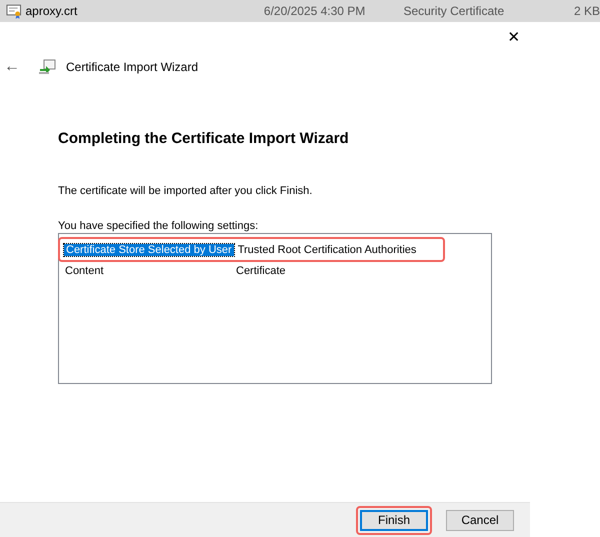 This screenshot has height=537, width=600. I want to click on settings-label: You have specified the following settings:, so click(159, 226).